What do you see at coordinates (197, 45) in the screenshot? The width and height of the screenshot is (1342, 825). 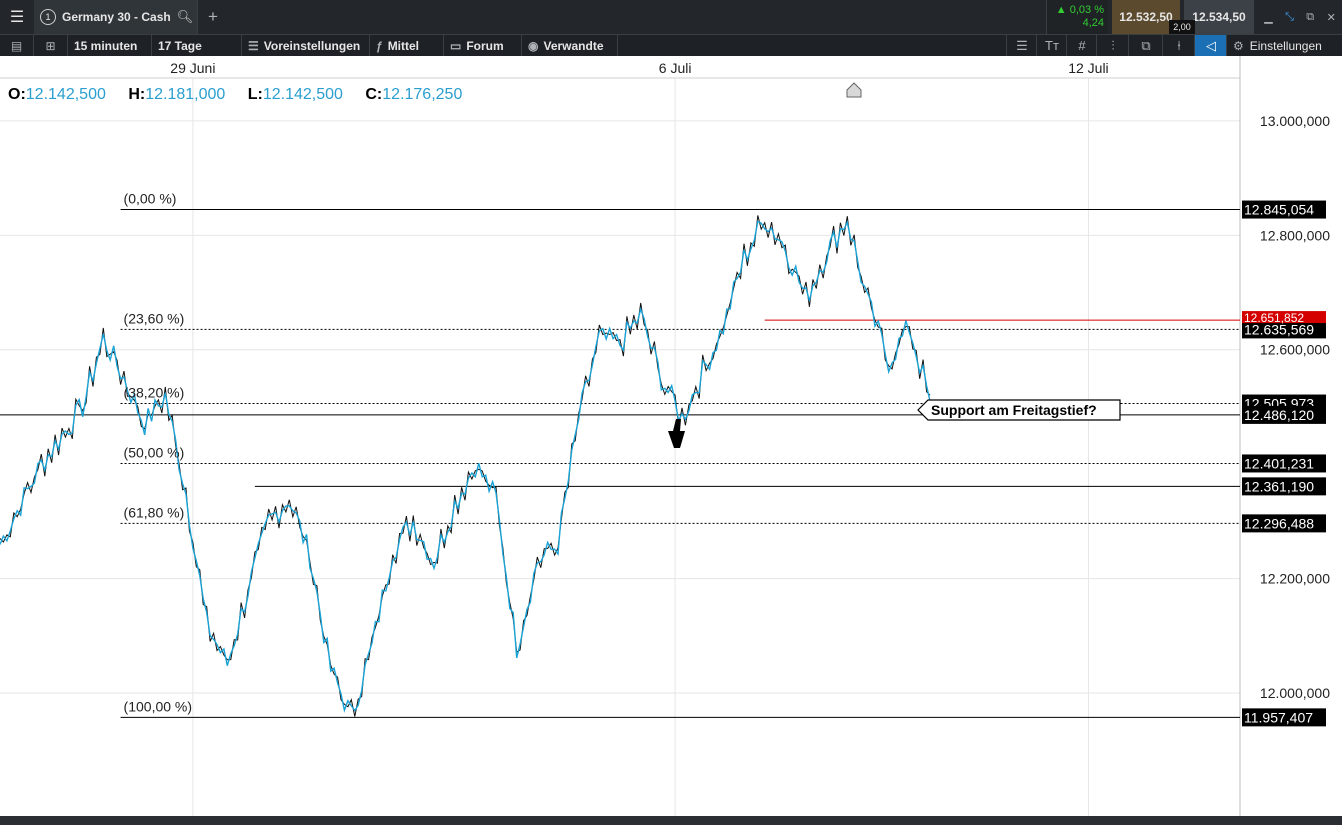 I see `range-select: 17 Tage` at bounding box center [197, 45].